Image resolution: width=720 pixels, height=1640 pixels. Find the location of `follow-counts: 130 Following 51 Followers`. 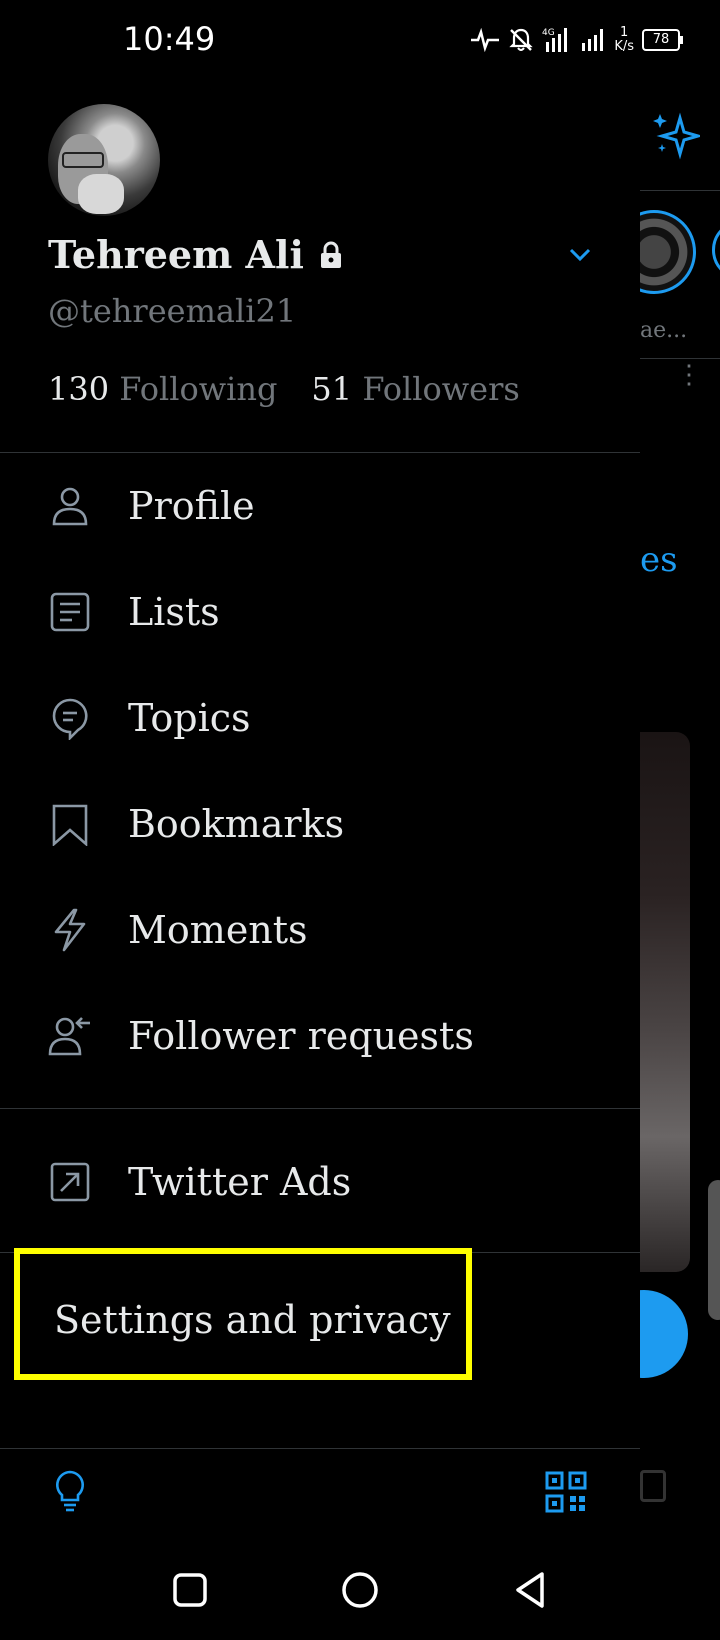

follow-counts: 130 Following 51 Followers is located at coordinates (284, 389).